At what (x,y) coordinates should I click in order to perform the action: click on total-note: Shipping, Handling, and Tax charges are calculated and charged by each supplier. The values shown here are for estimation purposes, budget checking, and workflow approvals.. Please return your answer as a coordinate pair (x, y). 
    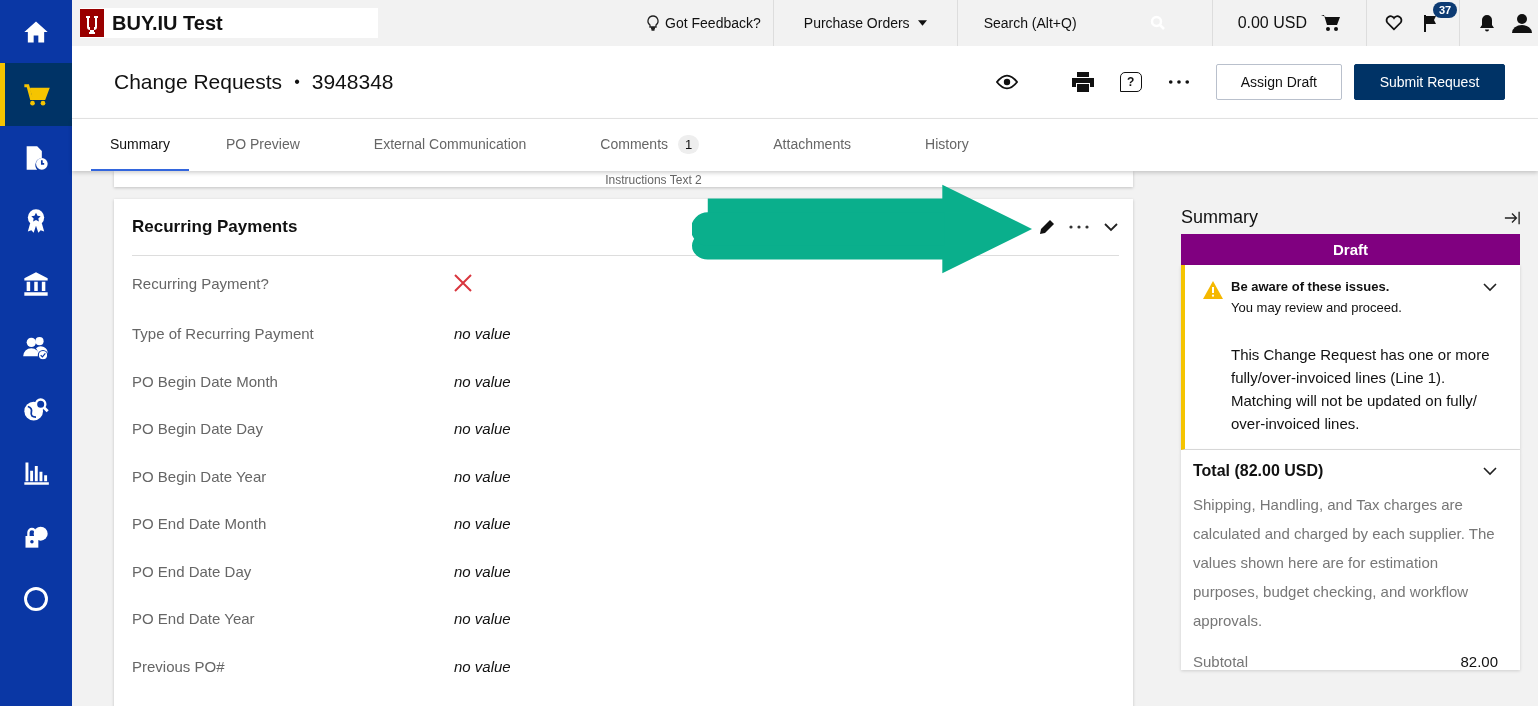
    Looking at the image, I should click on (1344, 563).